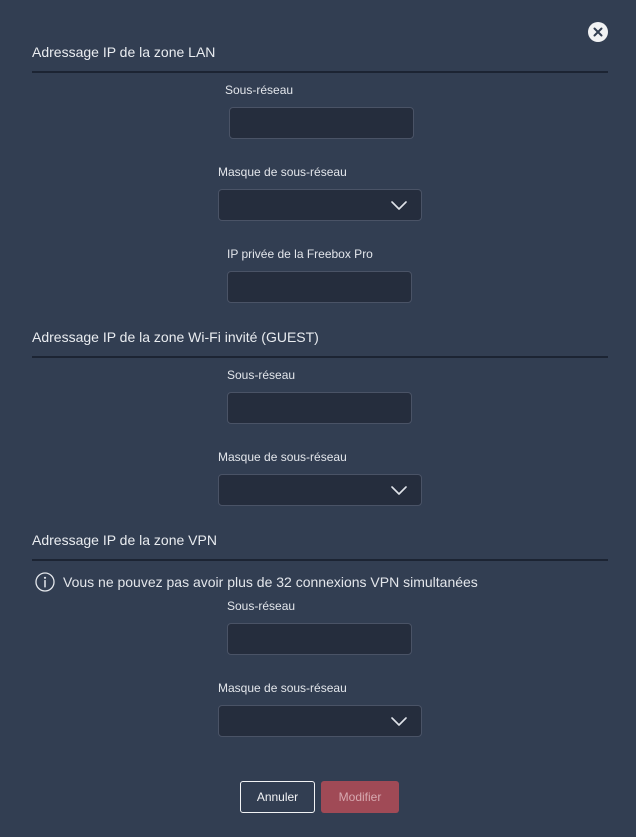  Describe the element at coordinates (320, 205) in the screenshot. I see `lan-mask-select` at that location.